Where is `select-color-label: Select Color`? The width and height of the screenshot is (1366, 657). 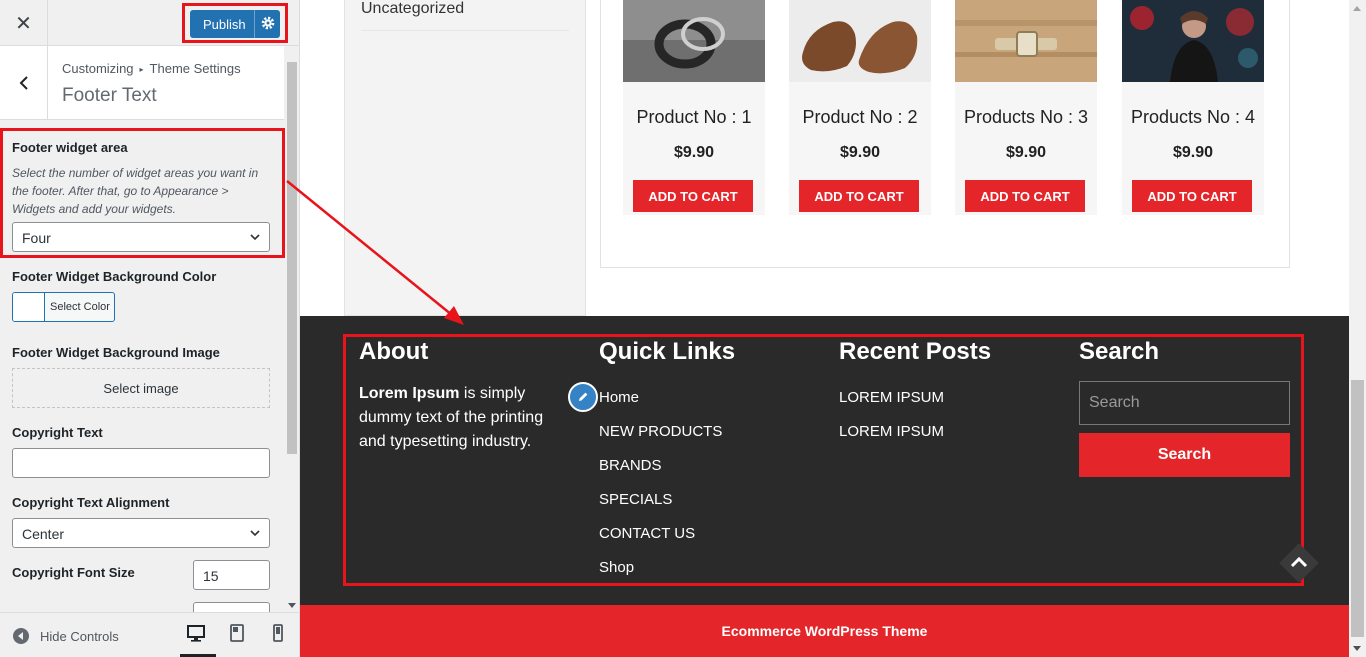
select-color-label: Select Color is located at coordinates (80, 307).